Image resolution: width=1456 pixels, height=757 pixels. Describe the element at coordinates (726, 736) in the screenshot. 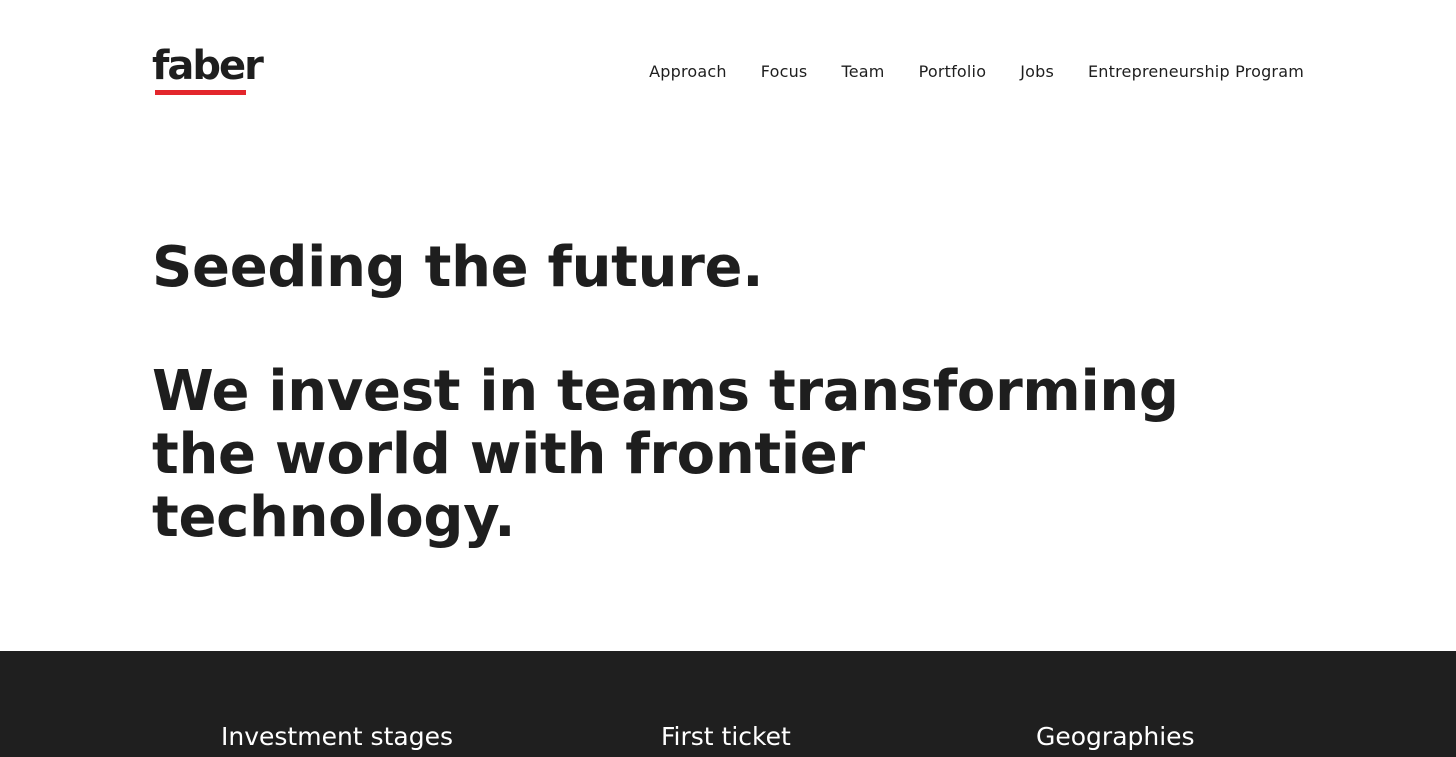

I see `stat-heading-first-ticket: First ticket` at that location.